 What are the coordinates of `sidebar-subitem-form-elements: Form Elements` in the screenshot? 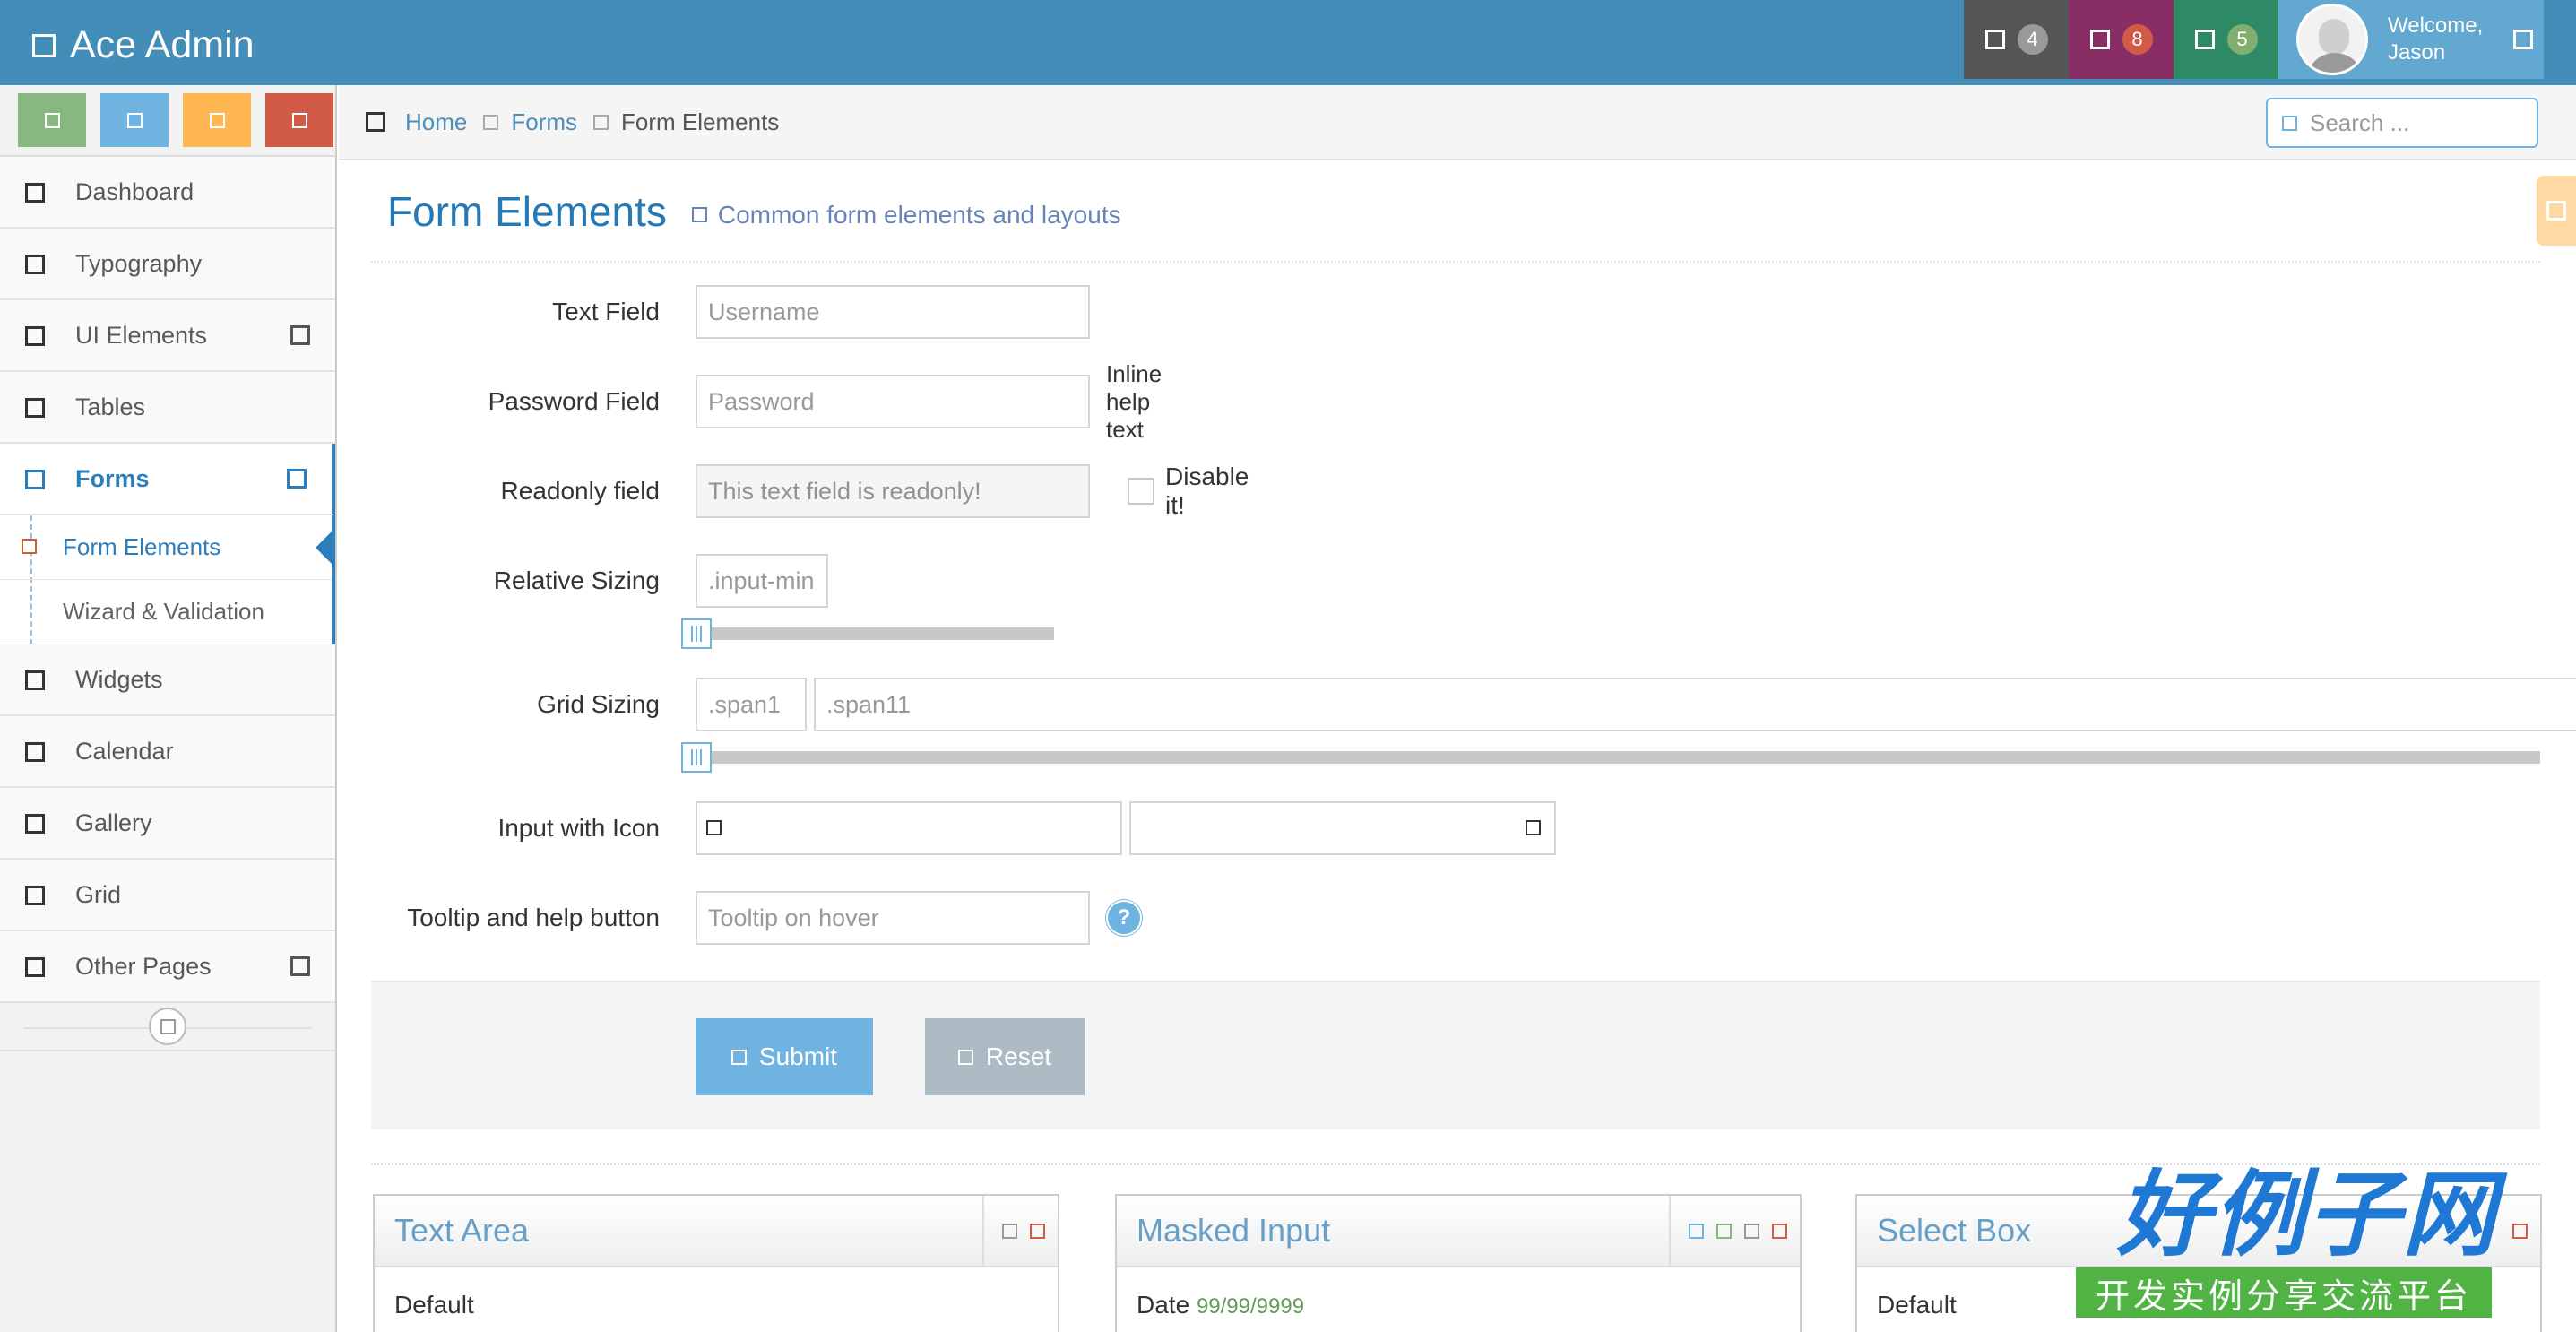 It's located at (167, 547).